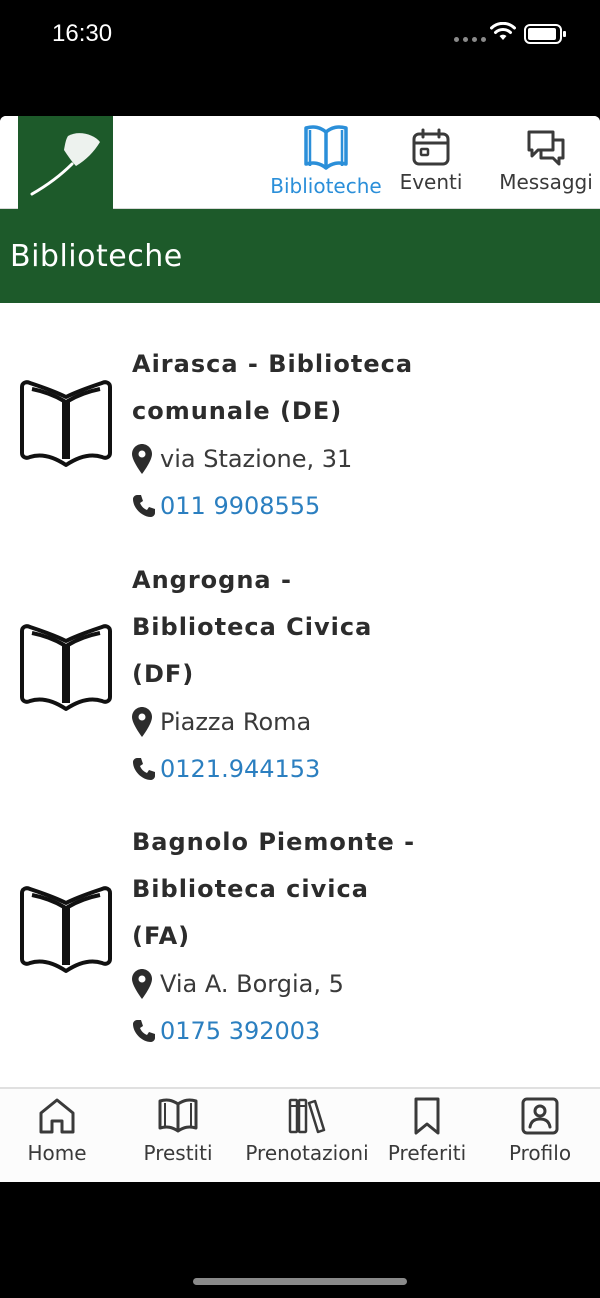 The height and width of the screenshot is (1298, 600). What do you see at coordinates (307, 1116) in the screenshot?
I see `books-shelf-icon` at bounding box center [307, 1116].